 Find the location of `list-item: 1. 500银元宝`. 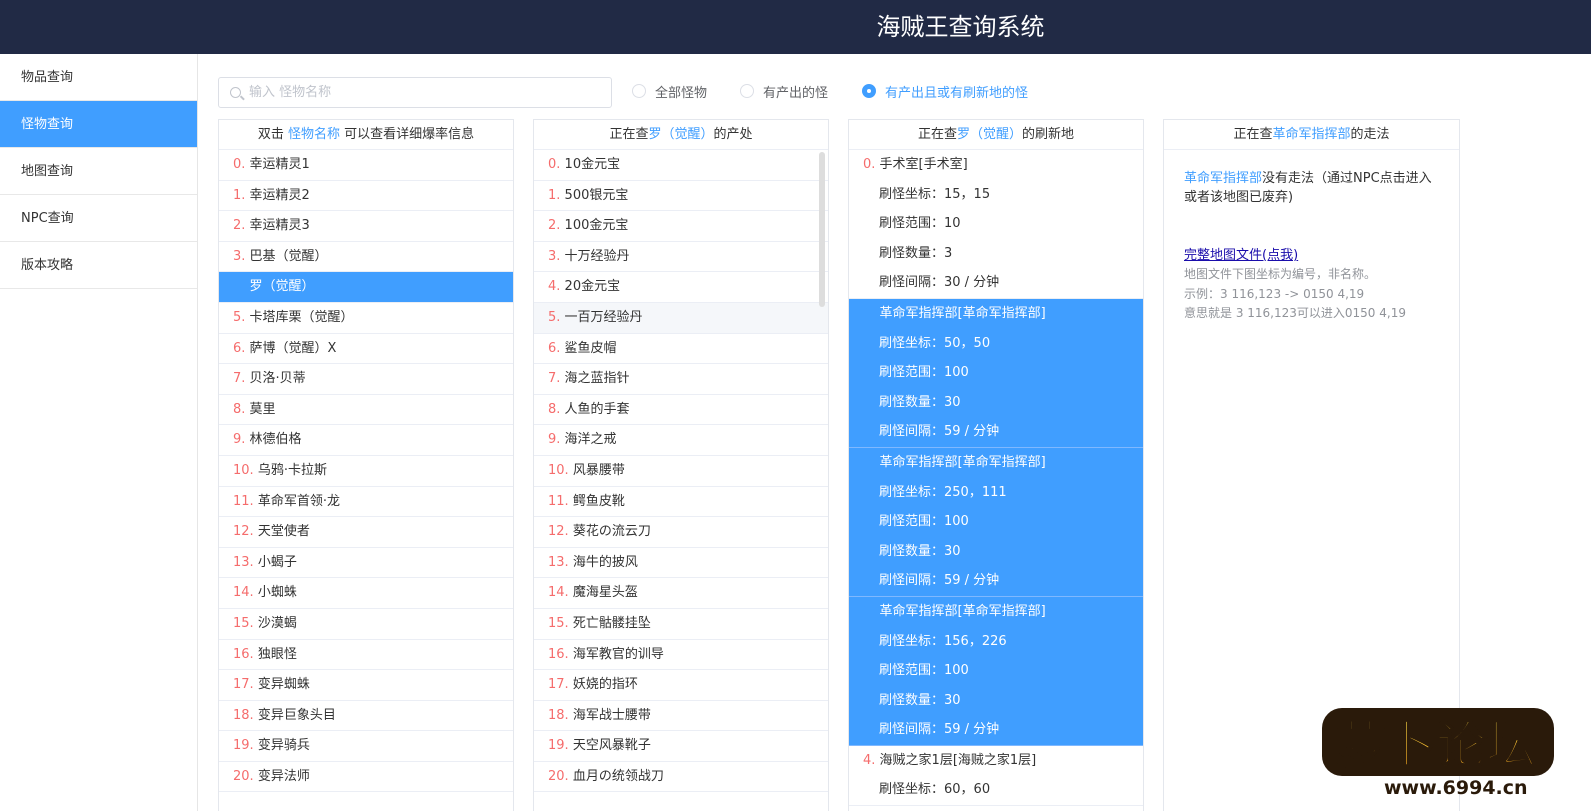

list-item: 1. 500银元宝 is located at coordinates (681, 196).